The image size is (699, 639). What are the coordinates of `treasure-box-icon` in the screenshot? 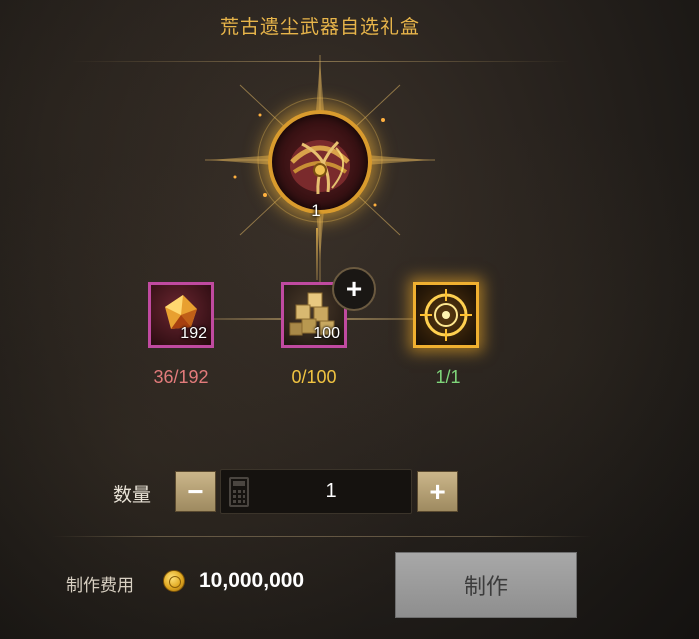 It's located at (320, 167).